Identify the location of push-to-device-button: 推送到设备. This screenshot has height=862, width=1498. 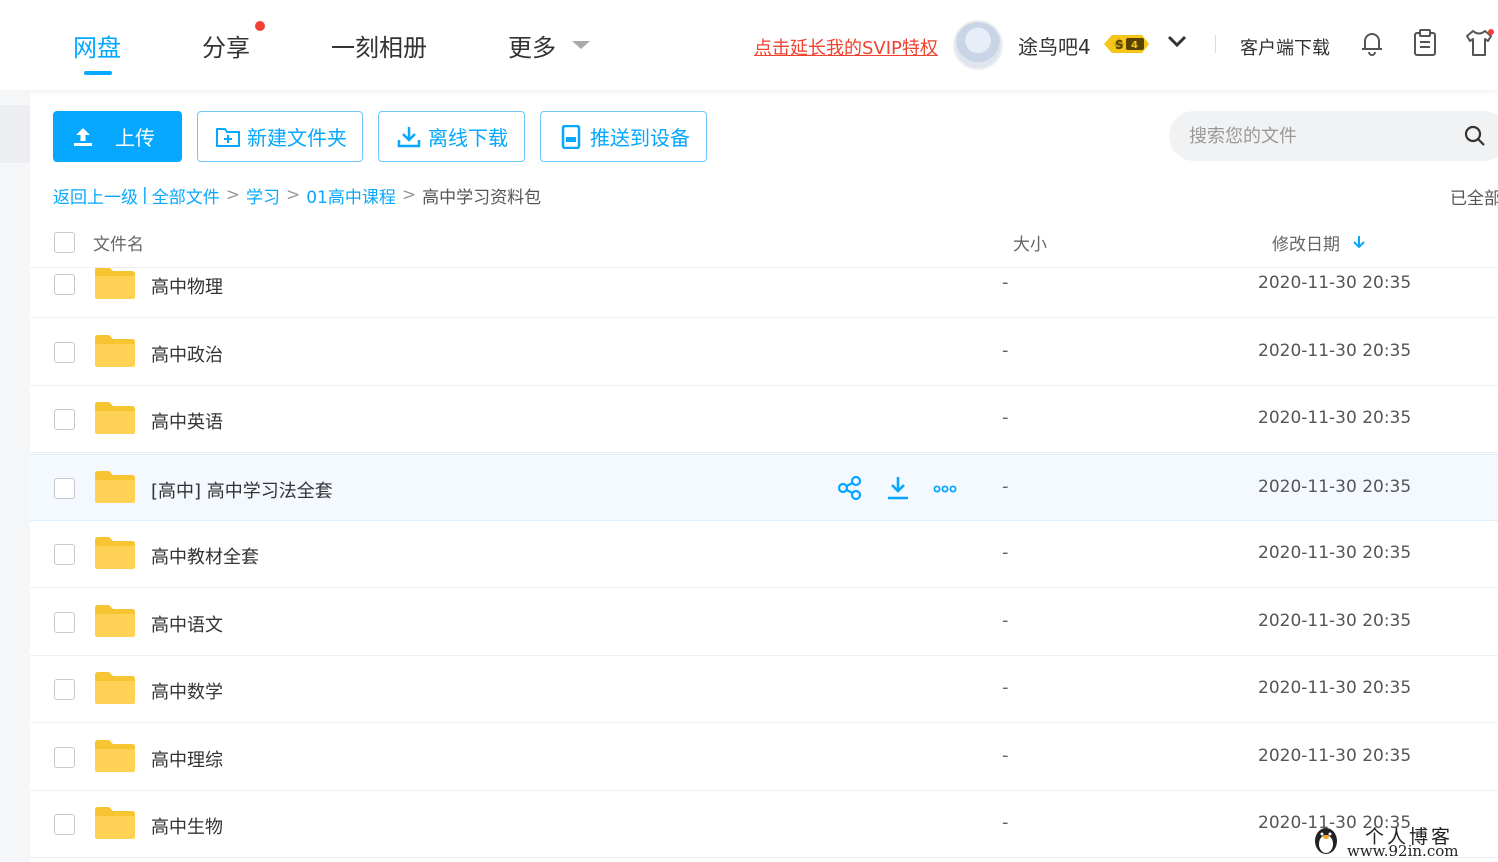
(623, 136).